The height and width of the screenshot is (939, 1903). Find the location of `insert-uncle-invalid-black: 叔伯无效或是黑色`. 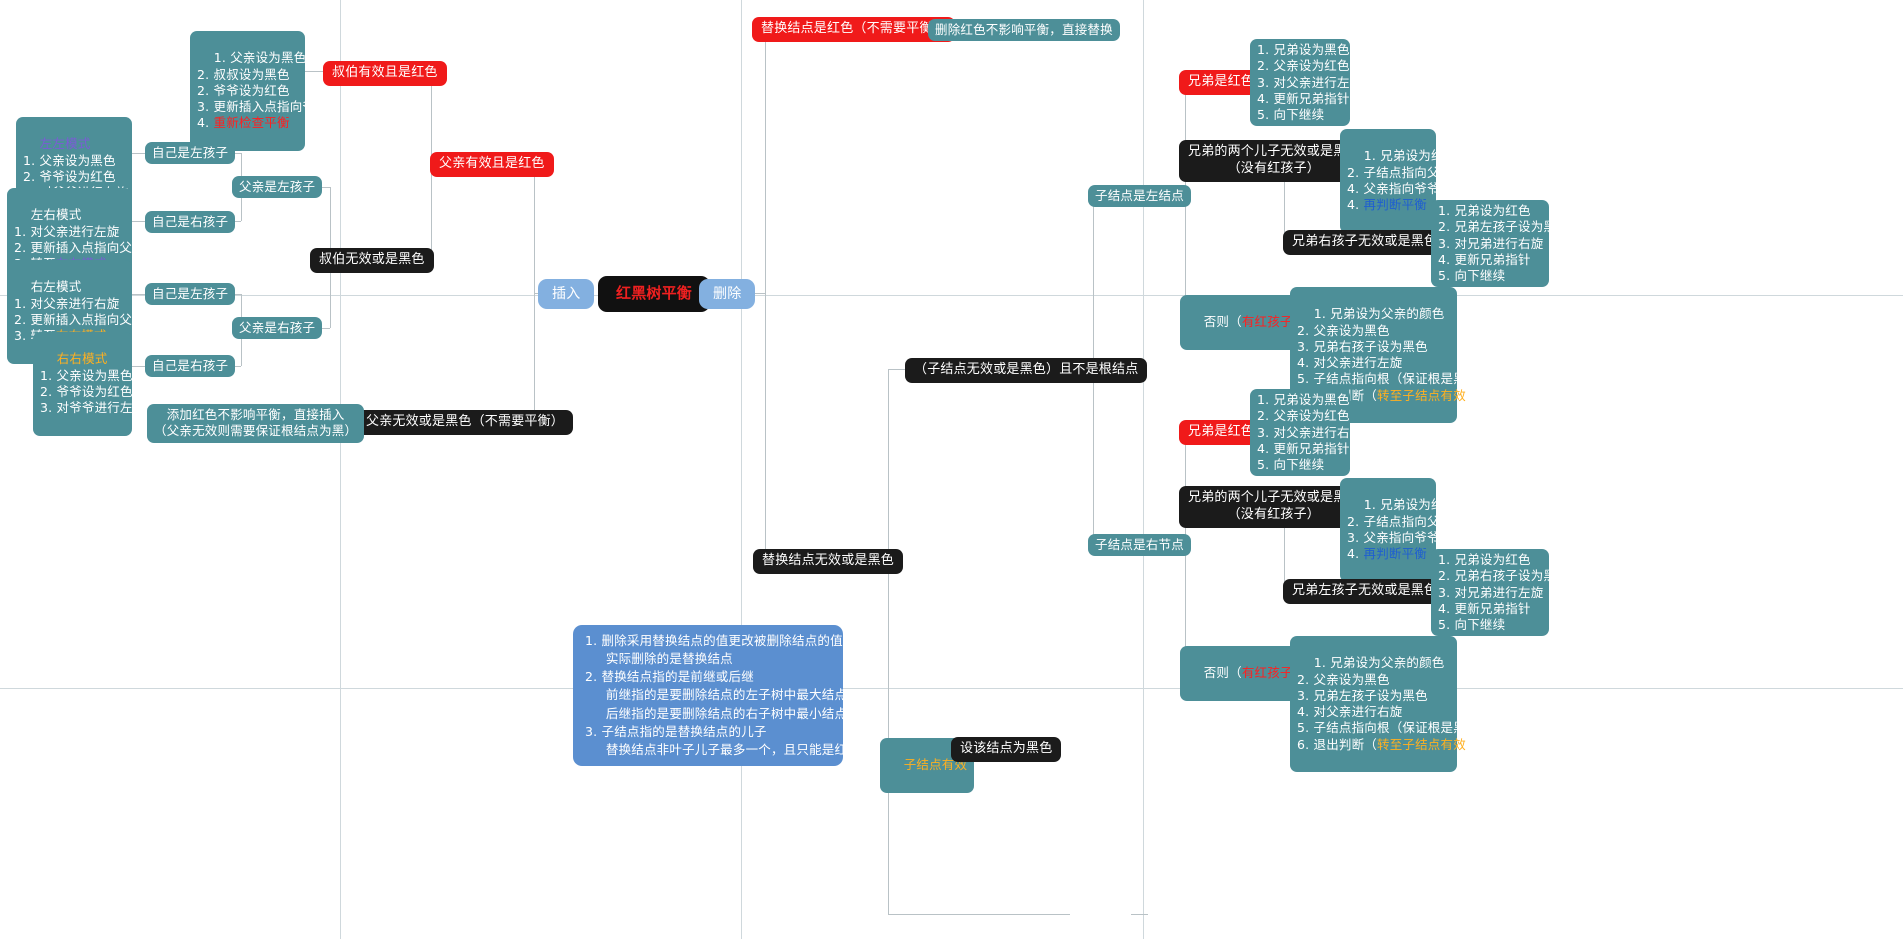

insert-uncle-invalid-black: 叔伯无效或是黑色 is located at coordinates (372, 260).